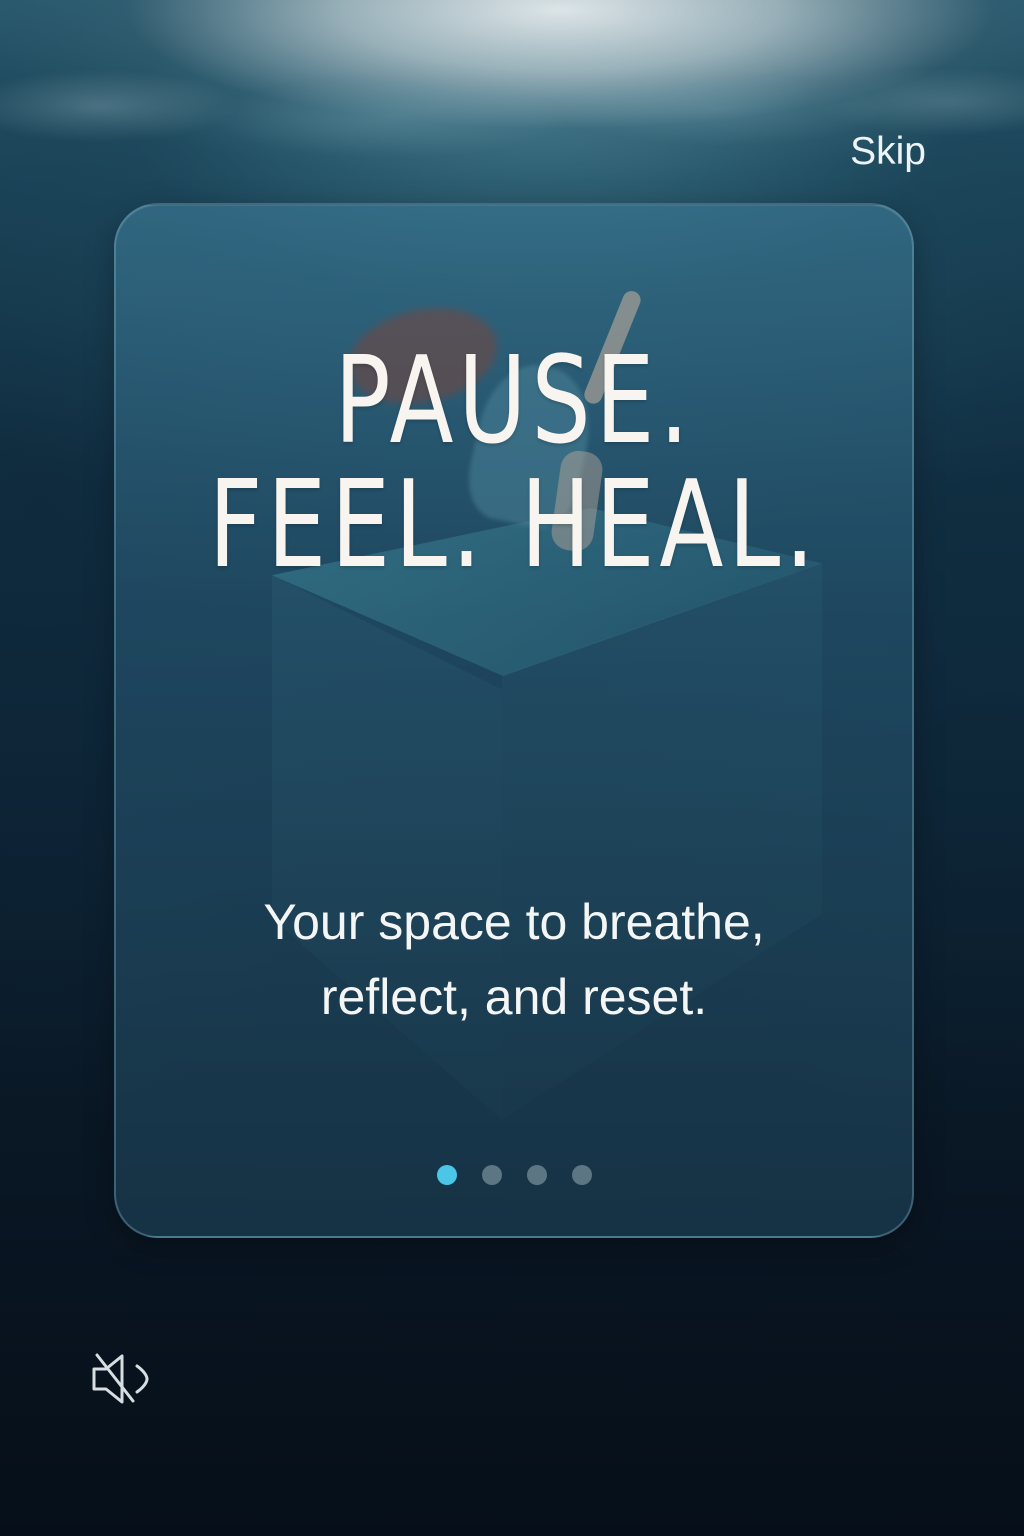 Image resolution: width=1024 pixels, height=1536 pixels. I want to click on ocean-surface-background, so click(512, 123).